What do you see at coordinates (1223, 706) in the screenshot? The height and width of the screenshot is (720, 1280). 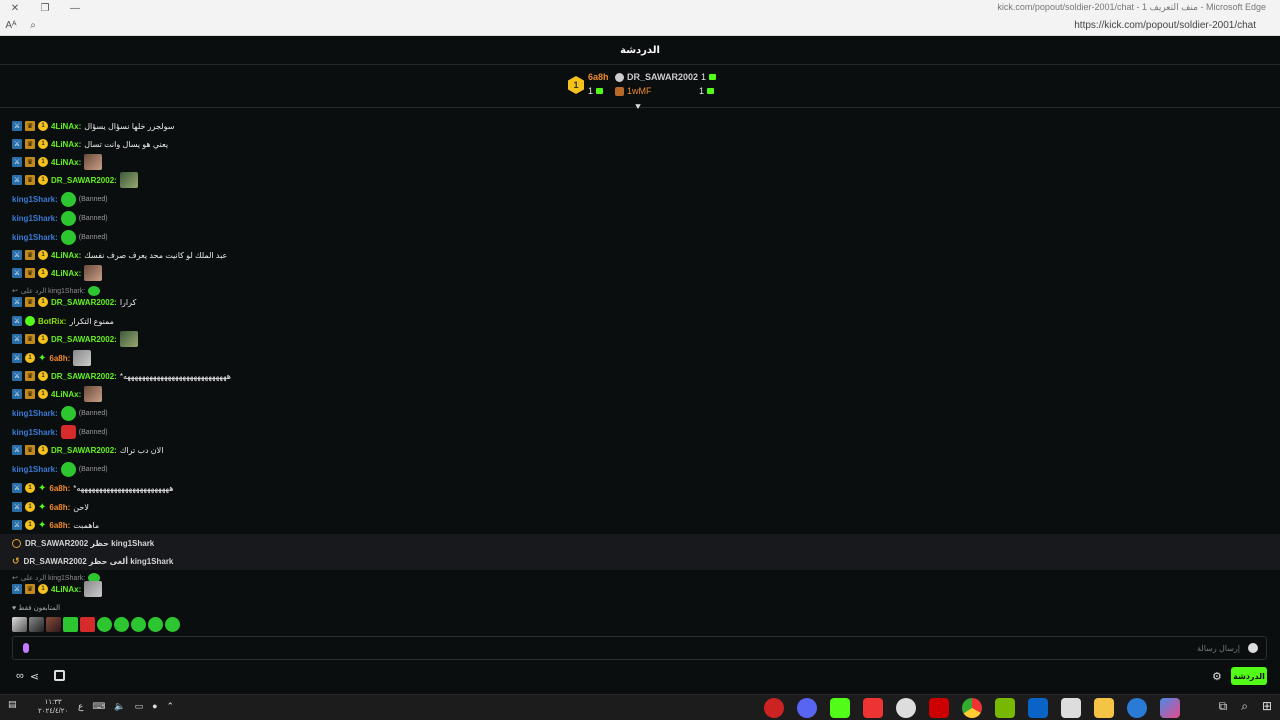 I see `task-view-icon: ⧉` at bounding box center [1223, 706].